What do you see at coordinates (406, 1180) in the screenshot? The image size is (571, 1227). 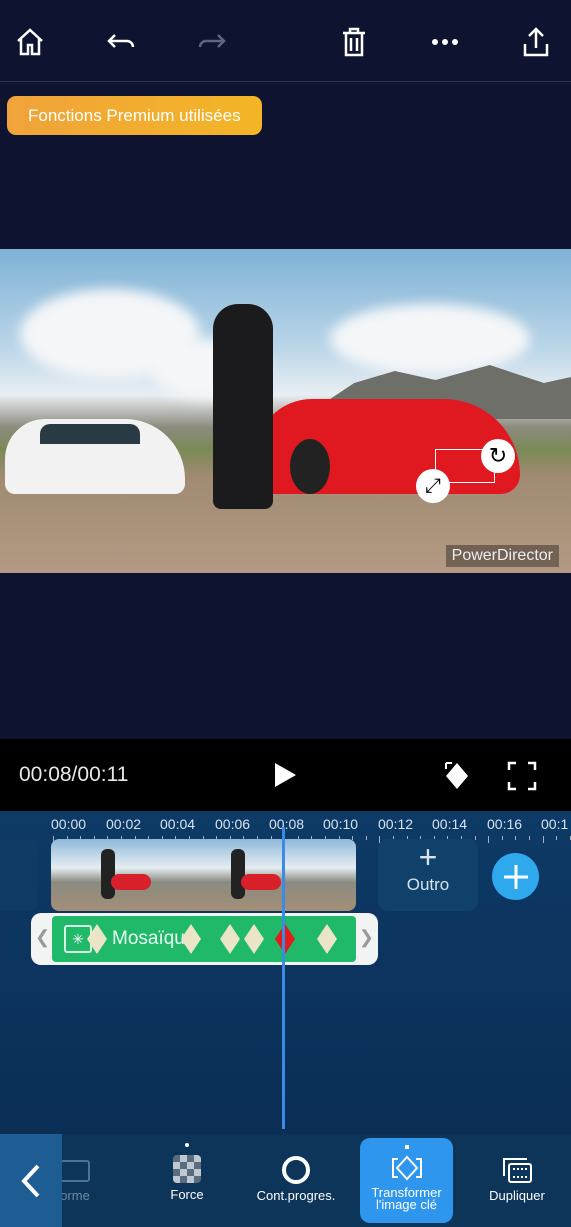 I see `tool-transform-keyframe: Transformer l'image clé` at bounding box center [406, 1180].